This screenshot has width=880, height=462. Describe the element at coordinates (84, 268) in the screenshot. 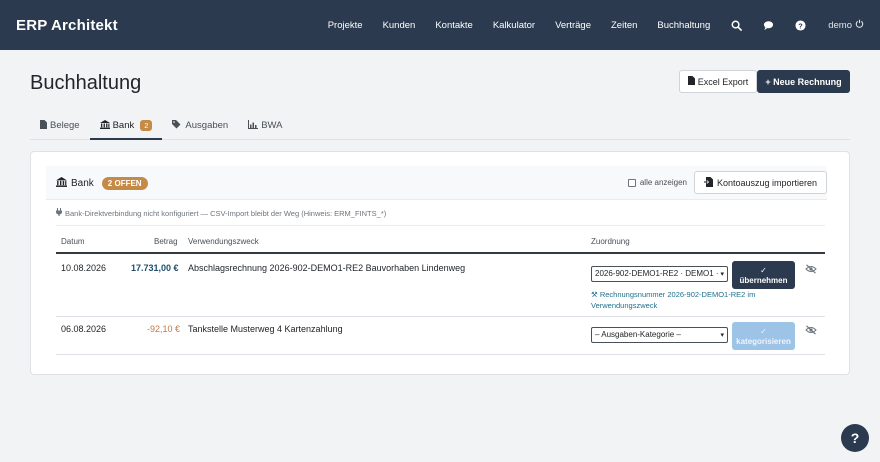

I see `row-date: 10.08.2026` at that location.